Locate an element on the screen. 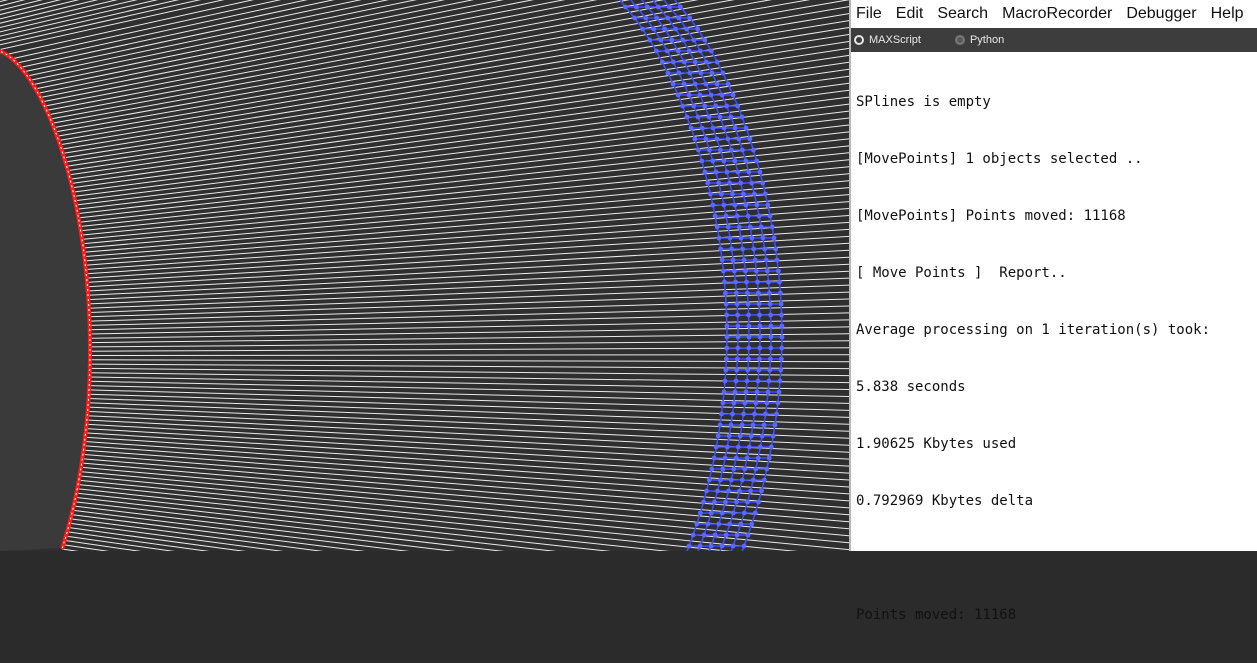 The height and width of the screenshot is (663, 1257). output-line: 5.838 seconds is located at coordinates (911, 387).